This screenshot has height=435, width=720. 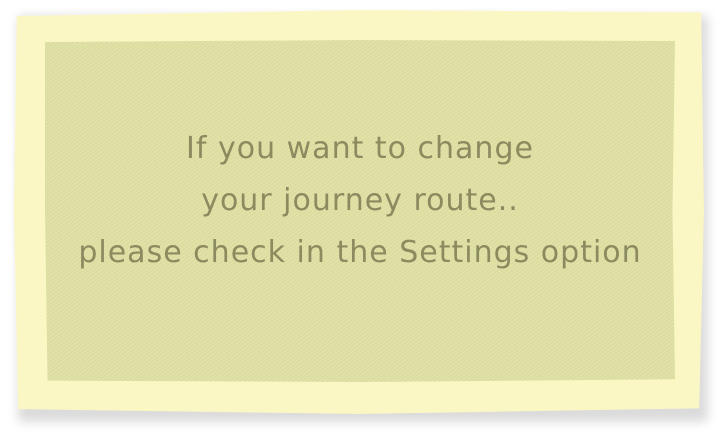 What do you see at coordinates (360, 252) in the screenshot?
I see `message-line-3: please check in the Settings option` at bounding box center [360, 252].